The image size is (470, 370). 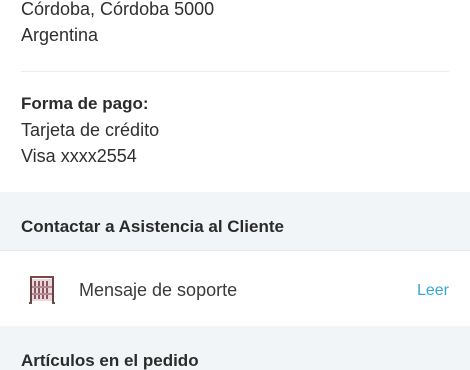 What do you see at coordinates (152, 226) in the screenshot?
I see `support-section-title: Contactar a Asistencia al Cliente` at bounding box center [152, 226].